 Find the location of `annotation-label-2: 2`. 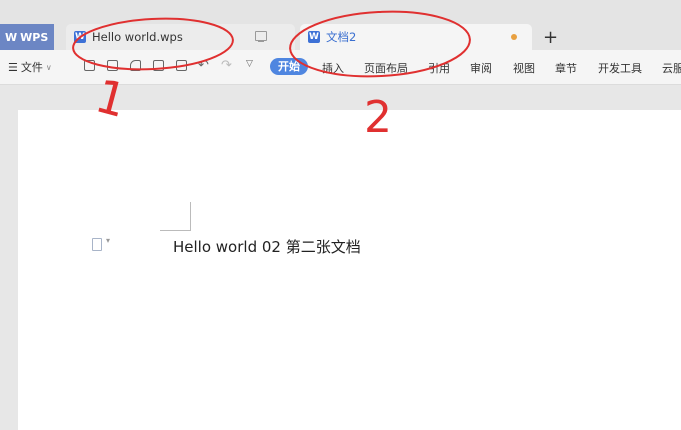

annotation-label-2: 2 is located at coordinates (378, 117).